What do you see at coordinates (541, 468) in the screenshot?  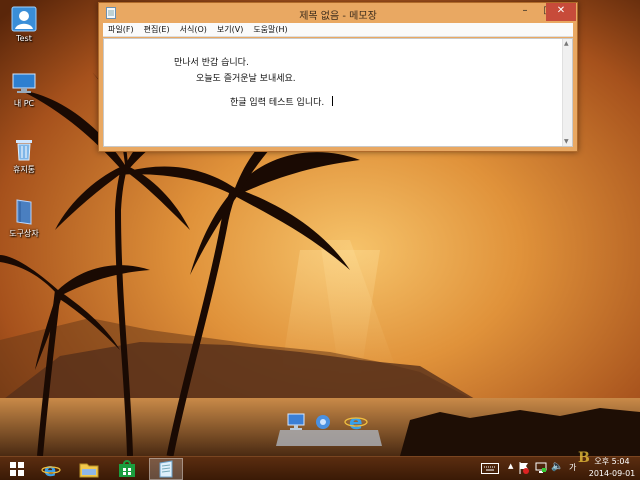 I see `network-icon` at bounding box center [541, 468].